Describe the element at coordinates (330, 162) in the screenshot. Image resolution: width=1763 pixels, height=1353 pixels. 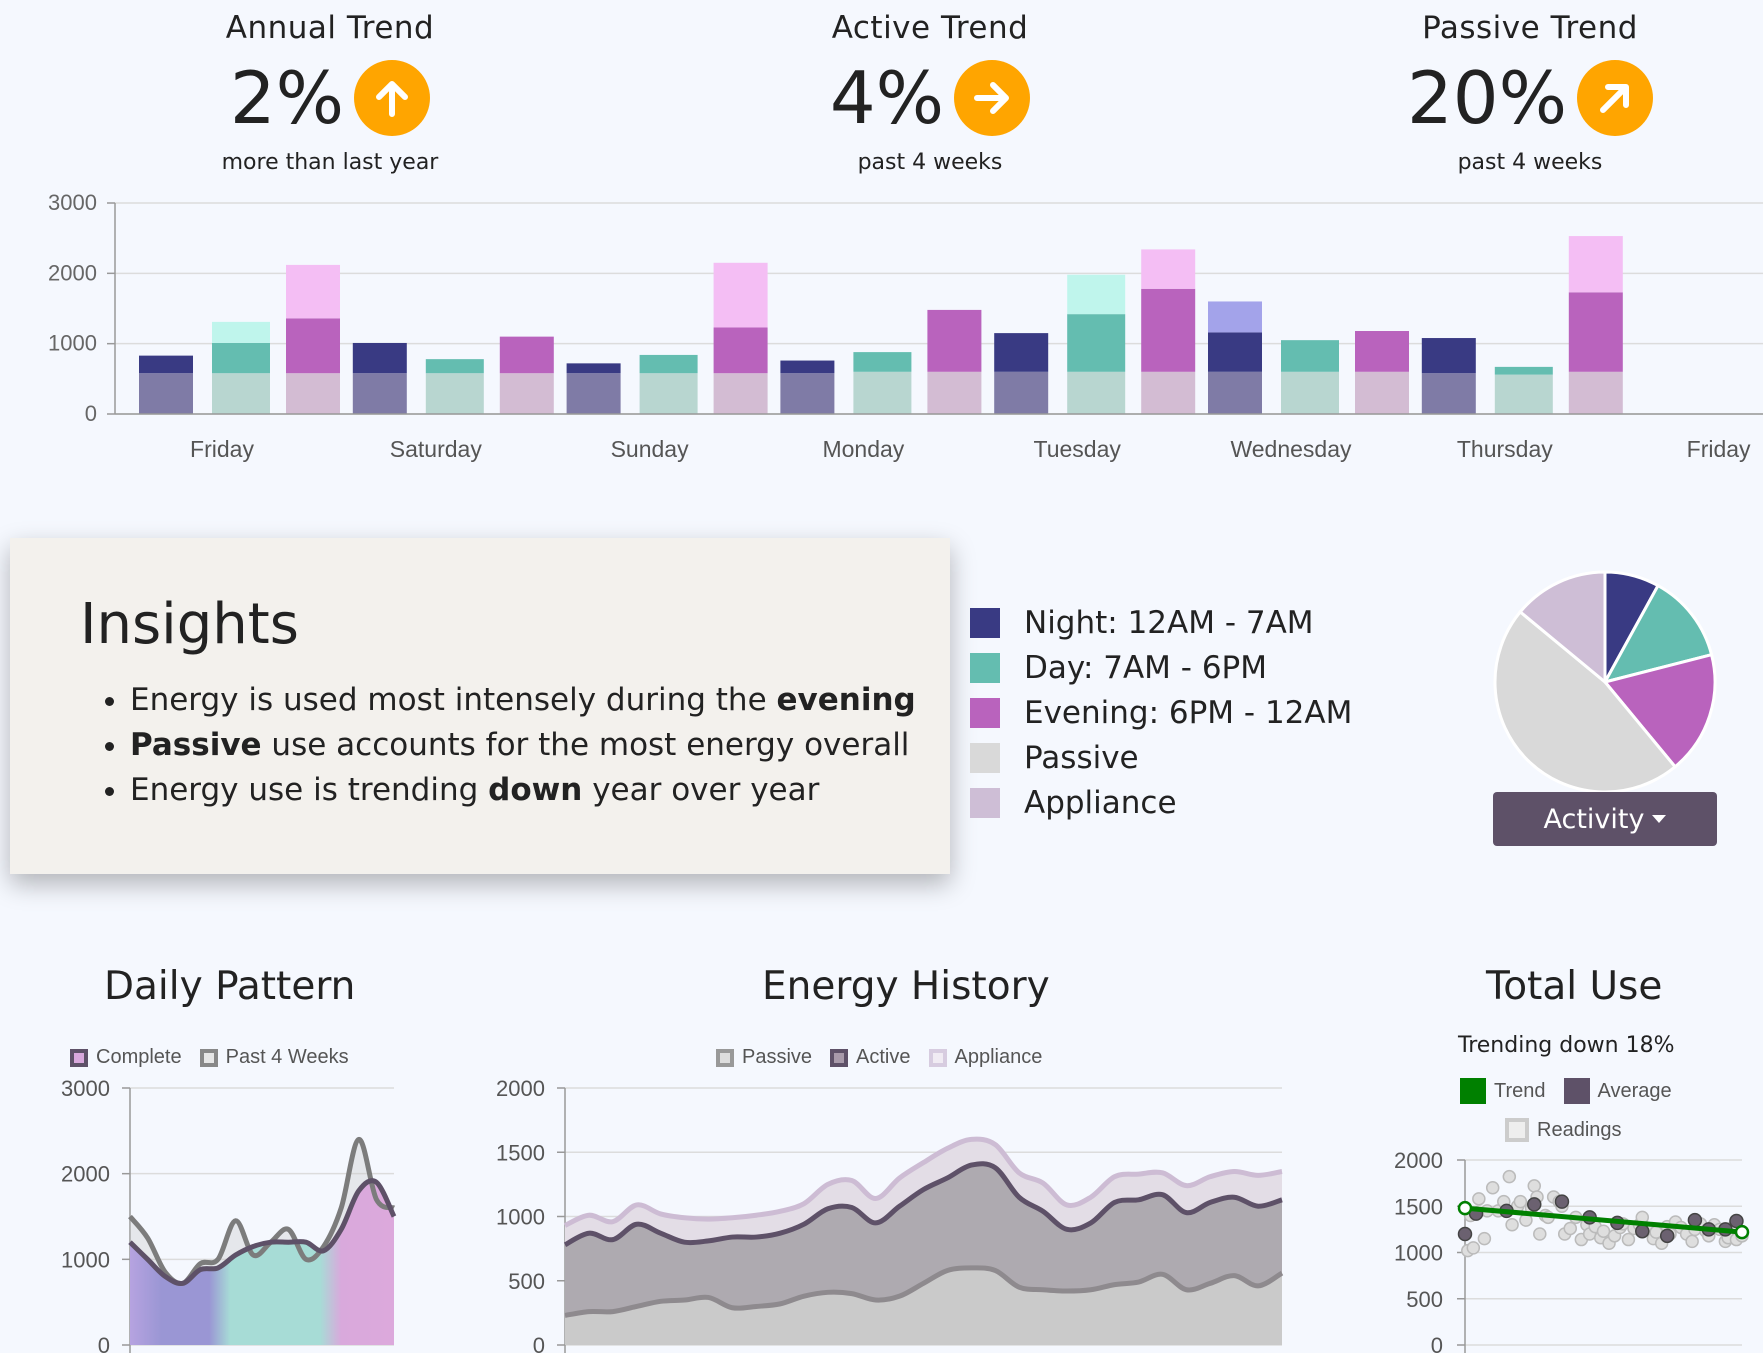
I see `kpi-subtitle: more than last year` at that location.